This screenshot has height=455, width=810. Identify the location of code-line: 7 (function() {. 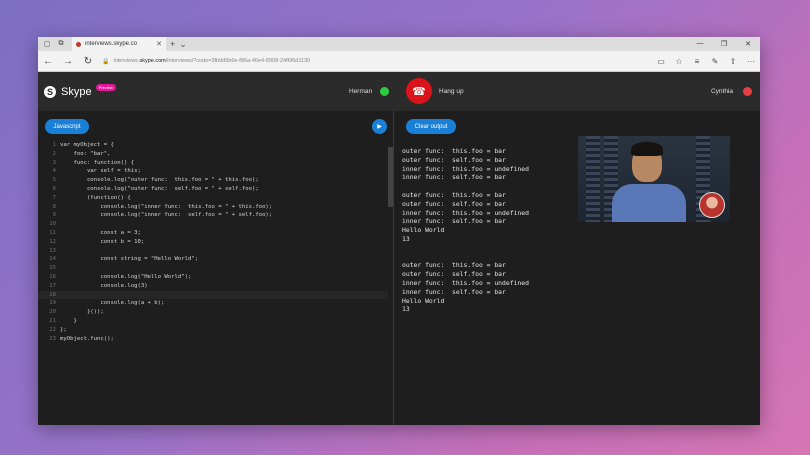
(213, 198).